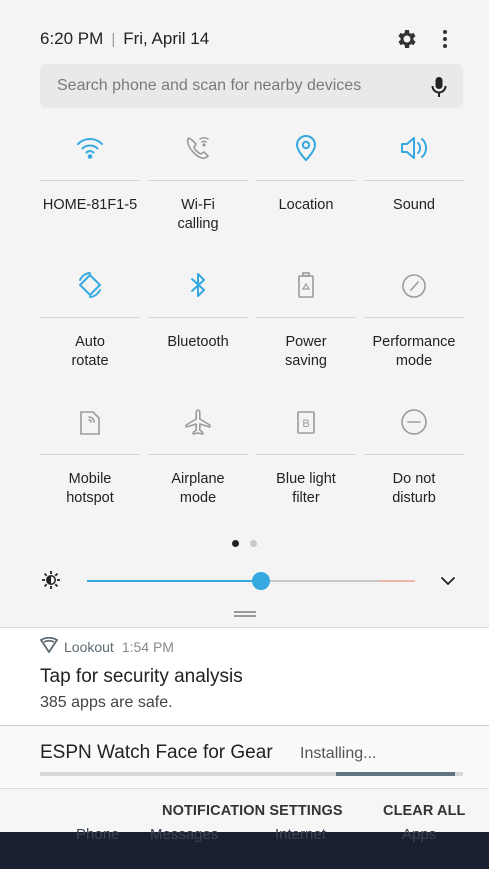 The height and width of the screenshot is (869, 489). I want to click on dock-label-phone: Phone, so click(97, 834).